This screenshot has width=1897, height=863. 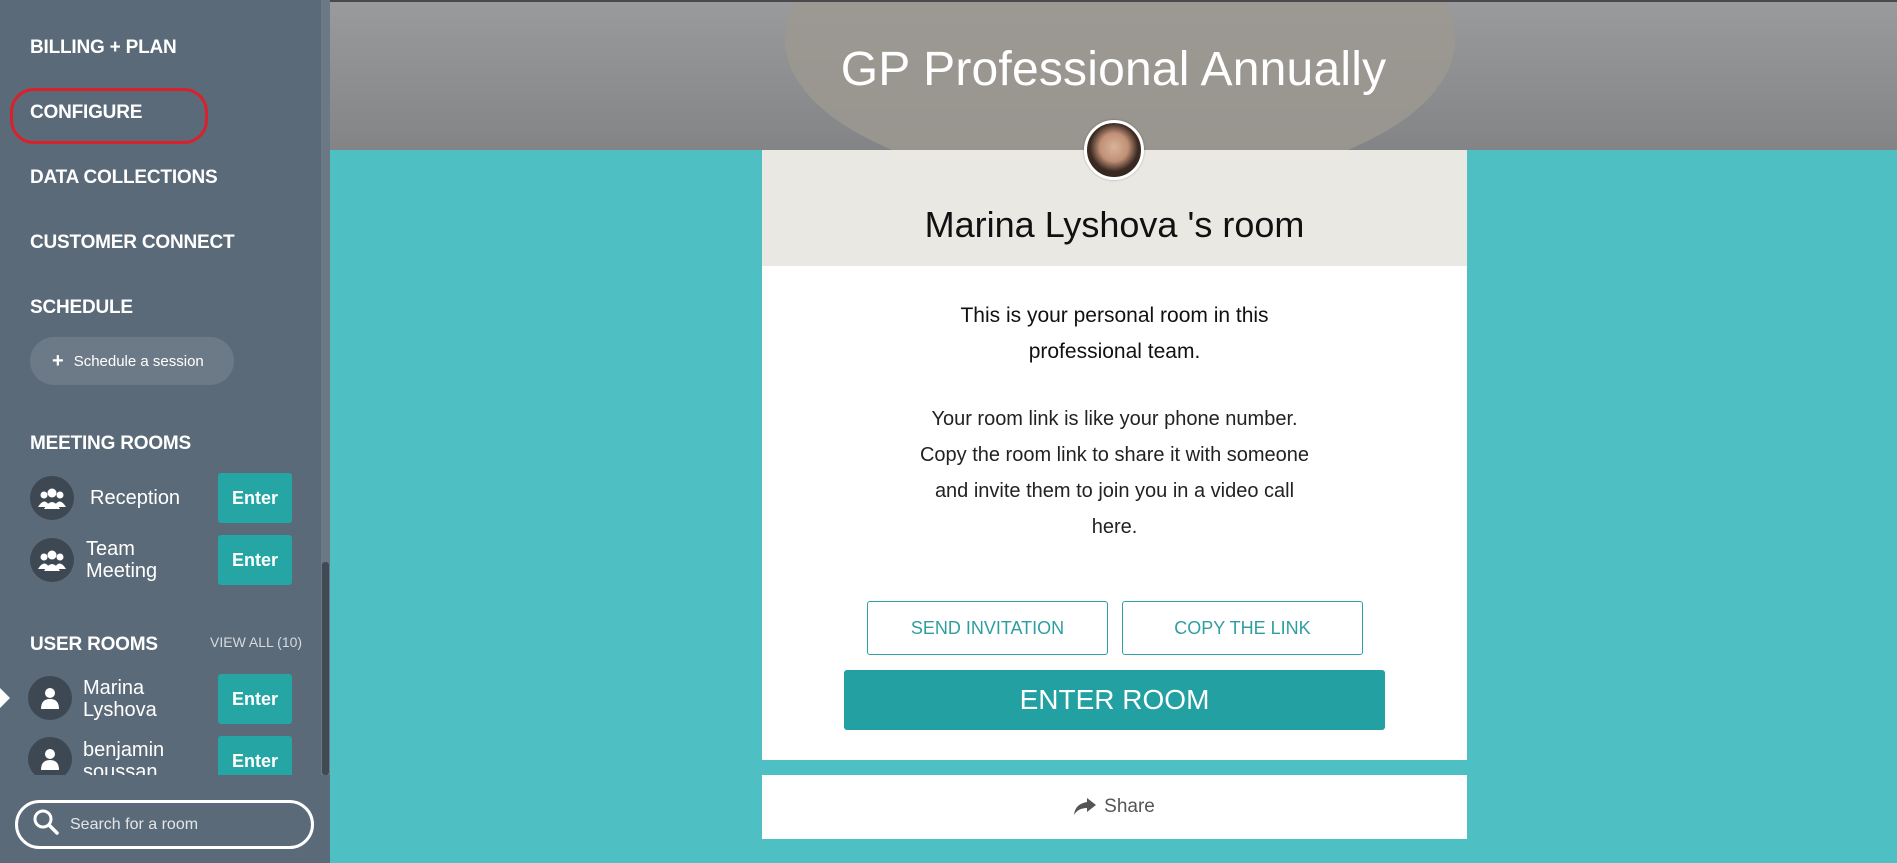 I want to click on share-label: Share, so click(x=1129, y=806).